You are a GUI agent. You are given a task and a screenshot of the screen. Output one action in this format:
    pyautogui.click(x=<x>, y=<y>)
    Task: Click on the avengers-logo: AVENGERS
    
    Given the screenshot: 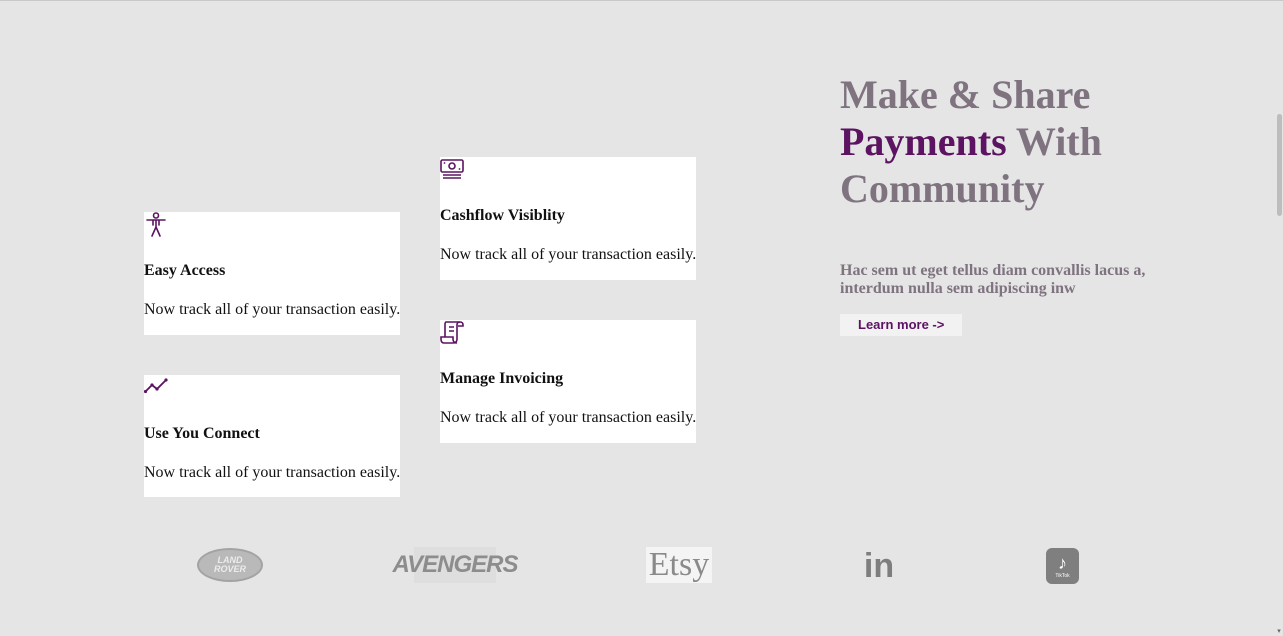 What is the action you would take?
    pyautogui.click(x=455, y=565)
    